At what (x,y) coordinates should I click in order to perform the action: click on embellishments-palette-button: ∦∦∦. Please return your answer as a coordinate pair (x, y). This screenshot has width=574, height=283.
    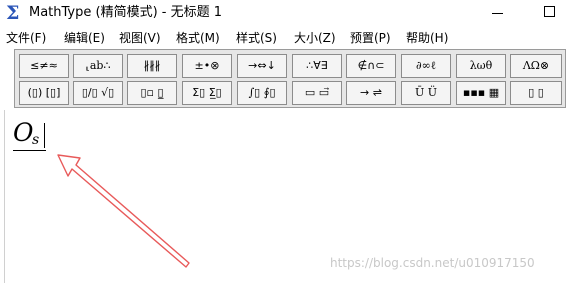
    Looking at the image, I should click on (152, 66).